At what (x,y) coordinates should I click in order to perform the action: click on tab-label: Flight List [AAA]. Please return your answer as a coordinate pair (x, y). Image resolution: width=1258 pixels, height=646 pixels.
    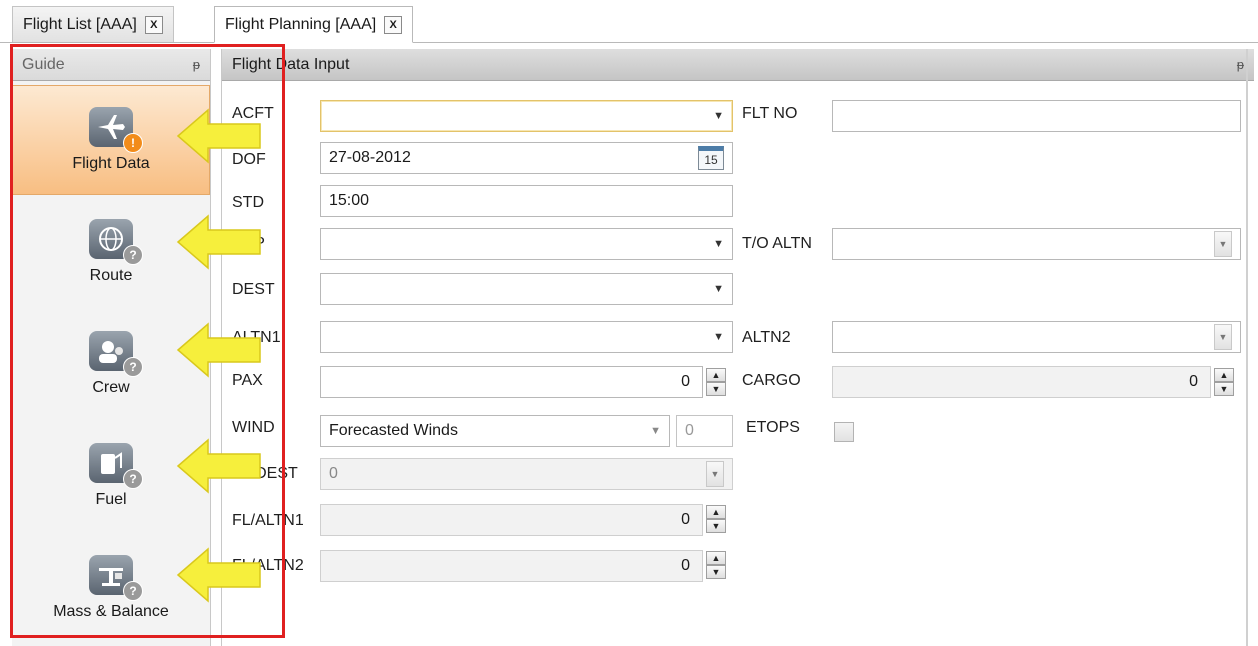
    Looking at the image, I should click on (80, 24).